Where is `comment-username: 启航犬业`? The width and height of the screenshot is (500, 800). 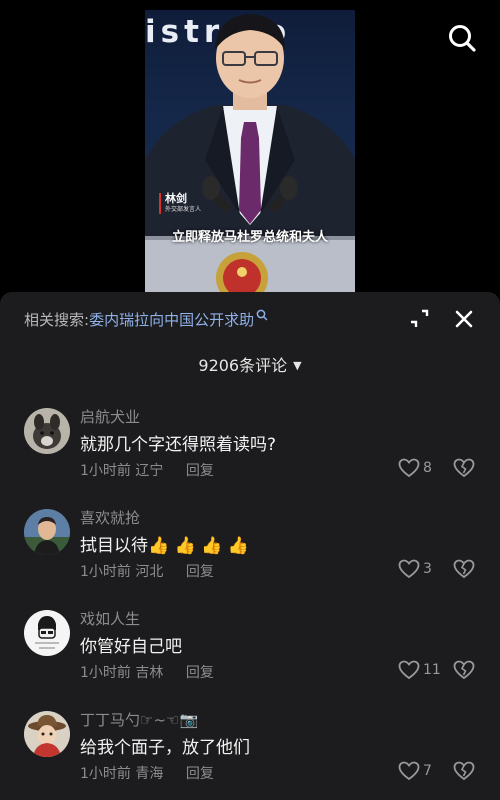
comment-username: 启航犬业 is located at coordinates (110, 416).